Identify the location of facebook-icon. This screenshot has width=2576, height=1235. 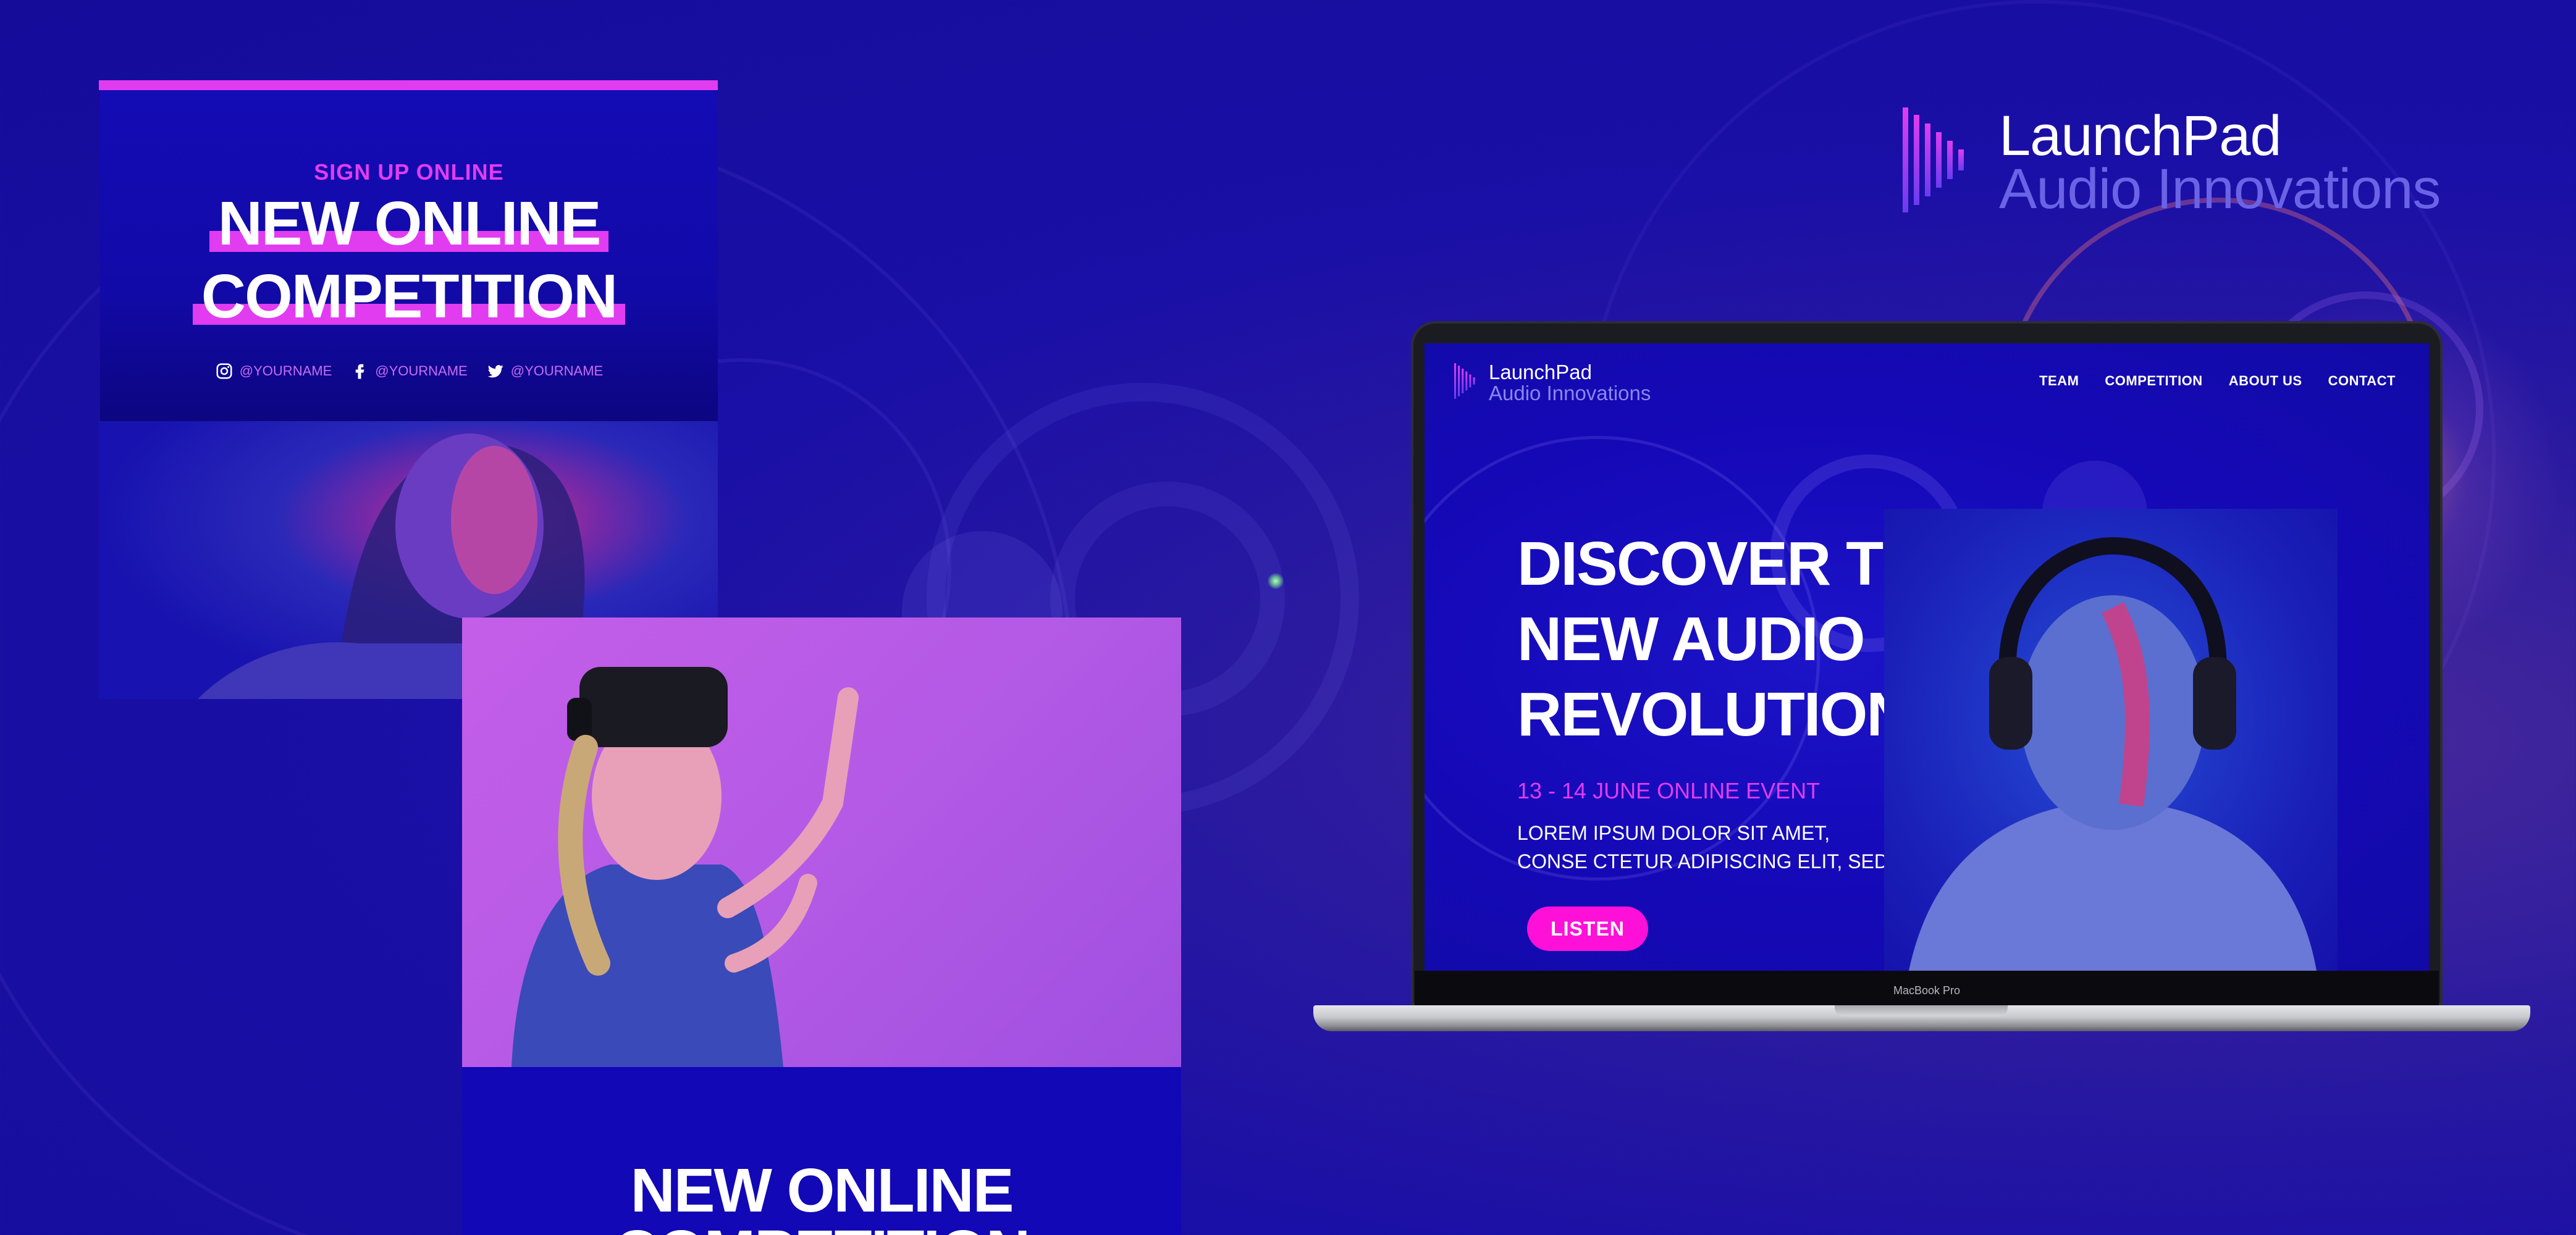
(360, 371).